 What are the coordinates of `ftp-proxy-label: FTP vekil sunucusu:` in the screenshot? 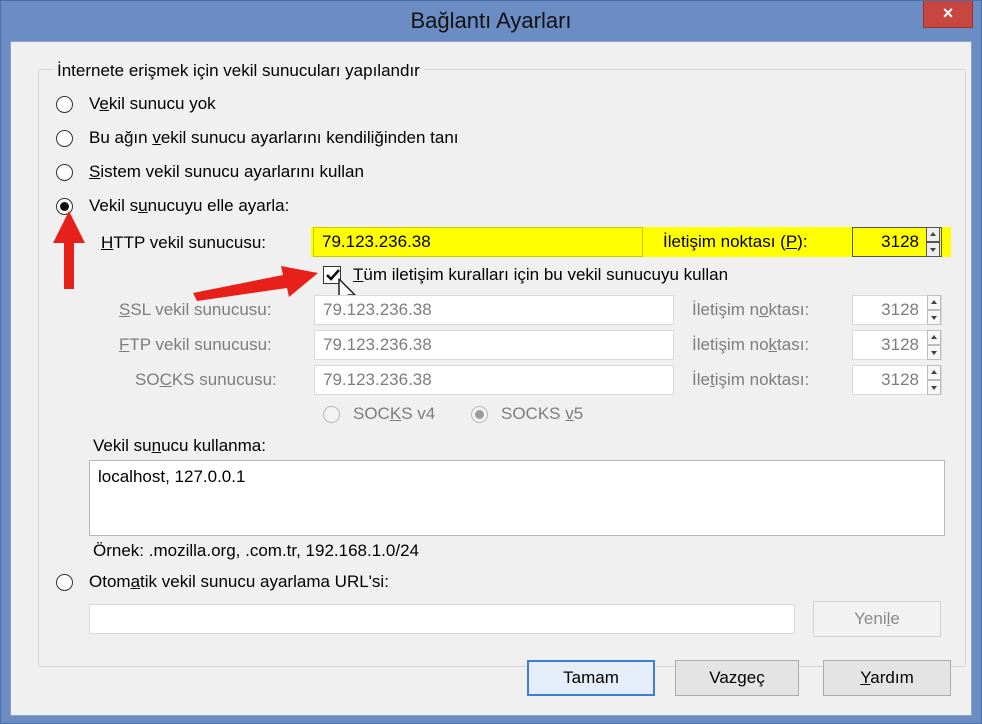 It's located at (195, 344).